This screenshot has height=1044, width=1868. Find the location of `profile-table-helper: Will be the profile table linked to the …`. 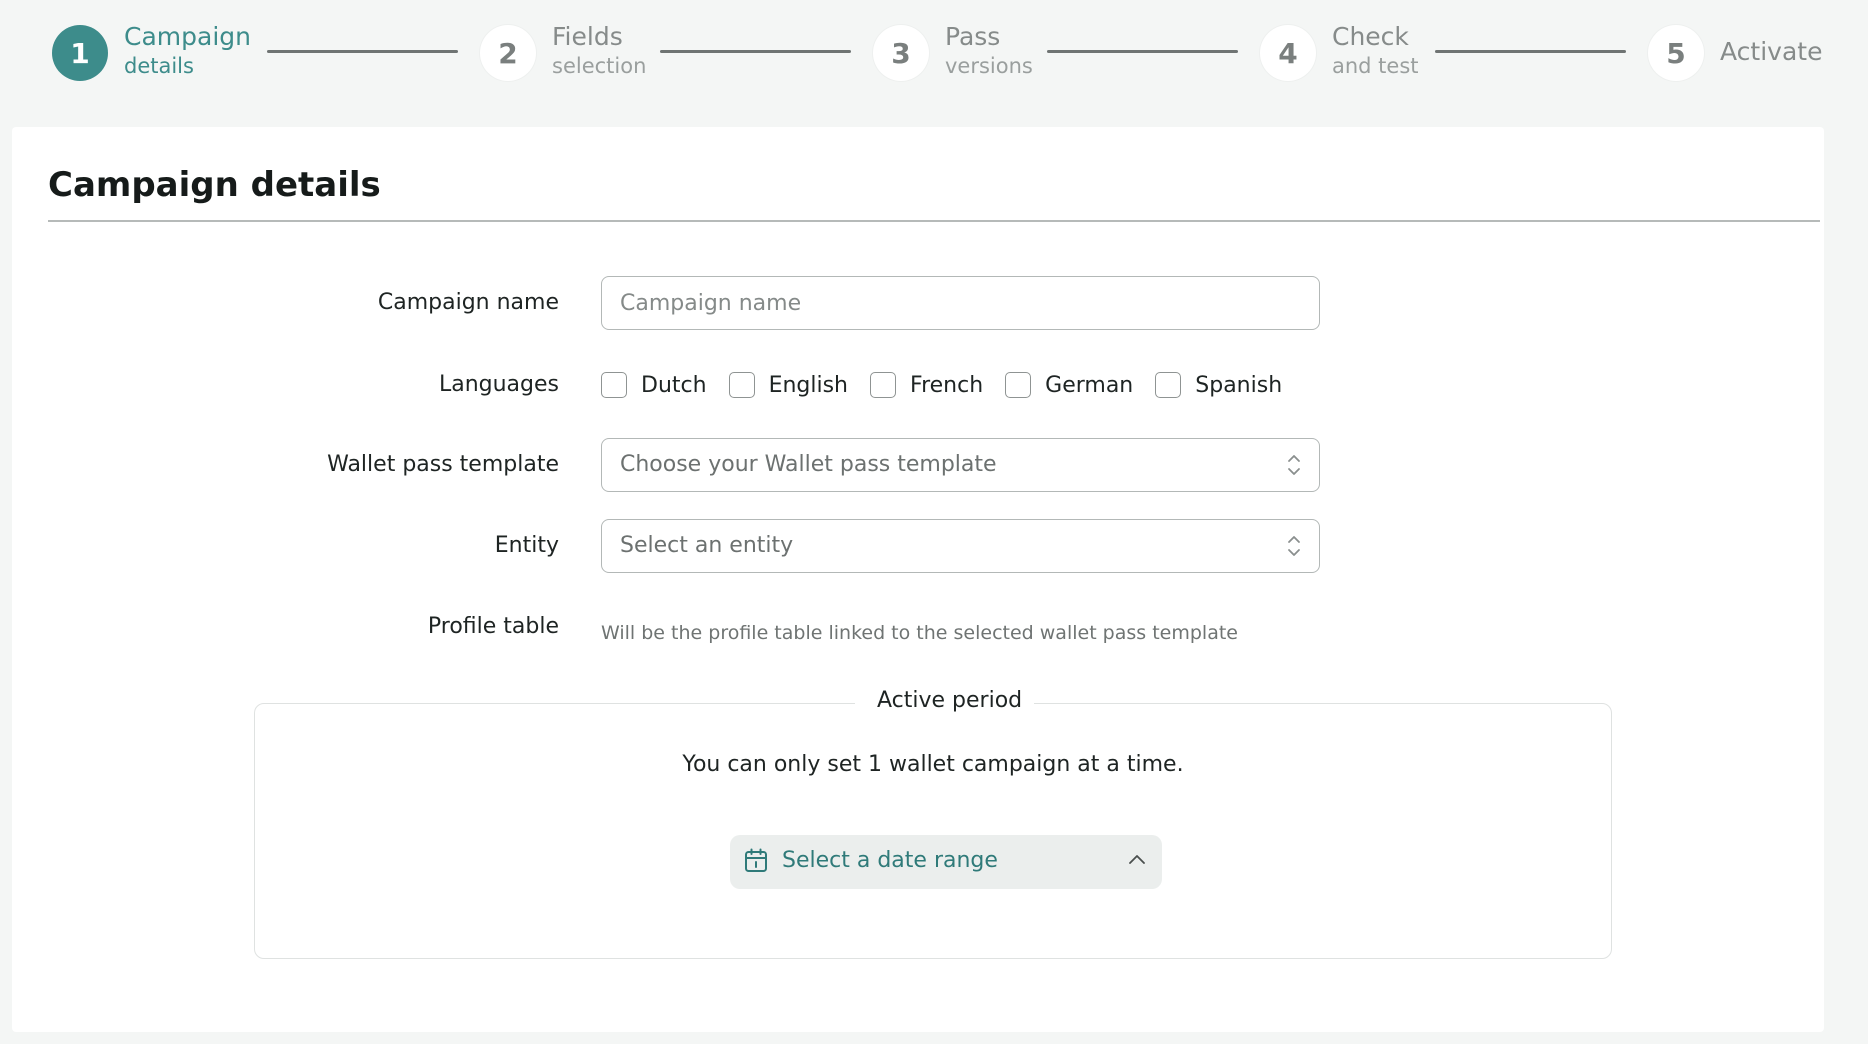

profile-table-helper: Will be the profile table linked to the … is located at coordinates (919, 633).